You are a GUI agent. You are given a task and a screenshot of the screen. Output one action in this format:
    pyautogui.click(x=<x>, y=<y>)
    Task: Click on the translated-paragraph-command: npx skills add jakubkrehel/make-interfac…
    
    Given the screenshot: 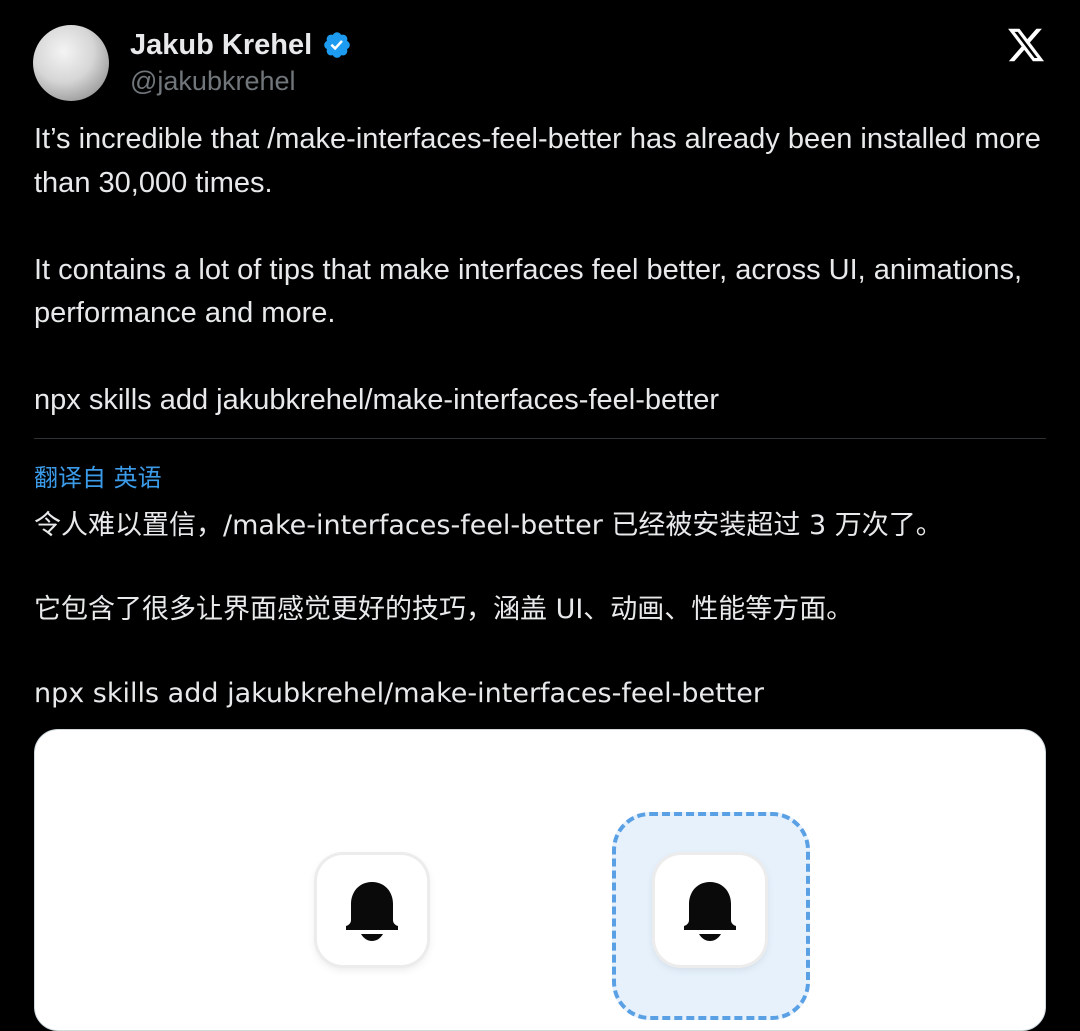 What is the action you would take?
    pyautogui.click(x=399, y=693)
    